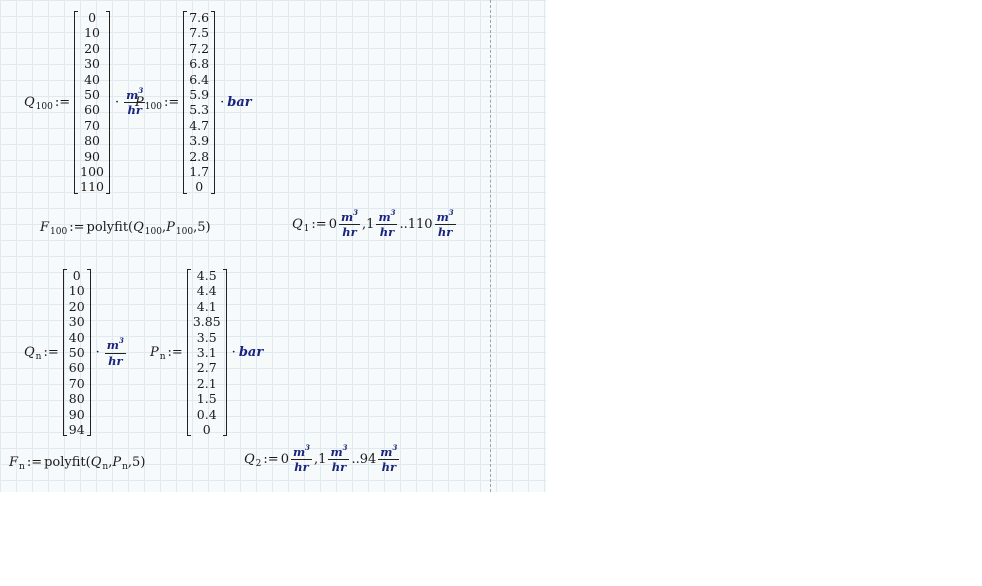 The width and height of the screenshot is (982, 586). I want to click on matrix-cell: 3.9, so click(199, 140).